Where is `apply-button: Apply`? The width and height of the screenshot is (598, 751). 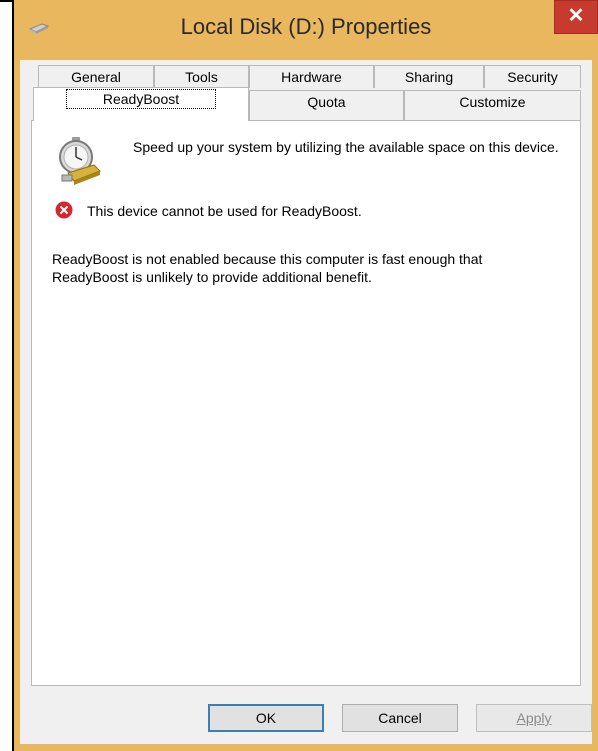
apply-button: Apply is located at coordinates (534, 718).